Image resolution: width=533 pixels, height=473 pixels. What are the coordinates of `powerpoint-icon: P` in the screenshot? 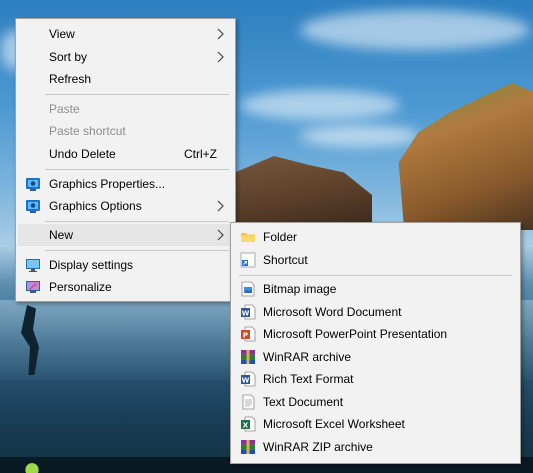 It's located at (248, 334).